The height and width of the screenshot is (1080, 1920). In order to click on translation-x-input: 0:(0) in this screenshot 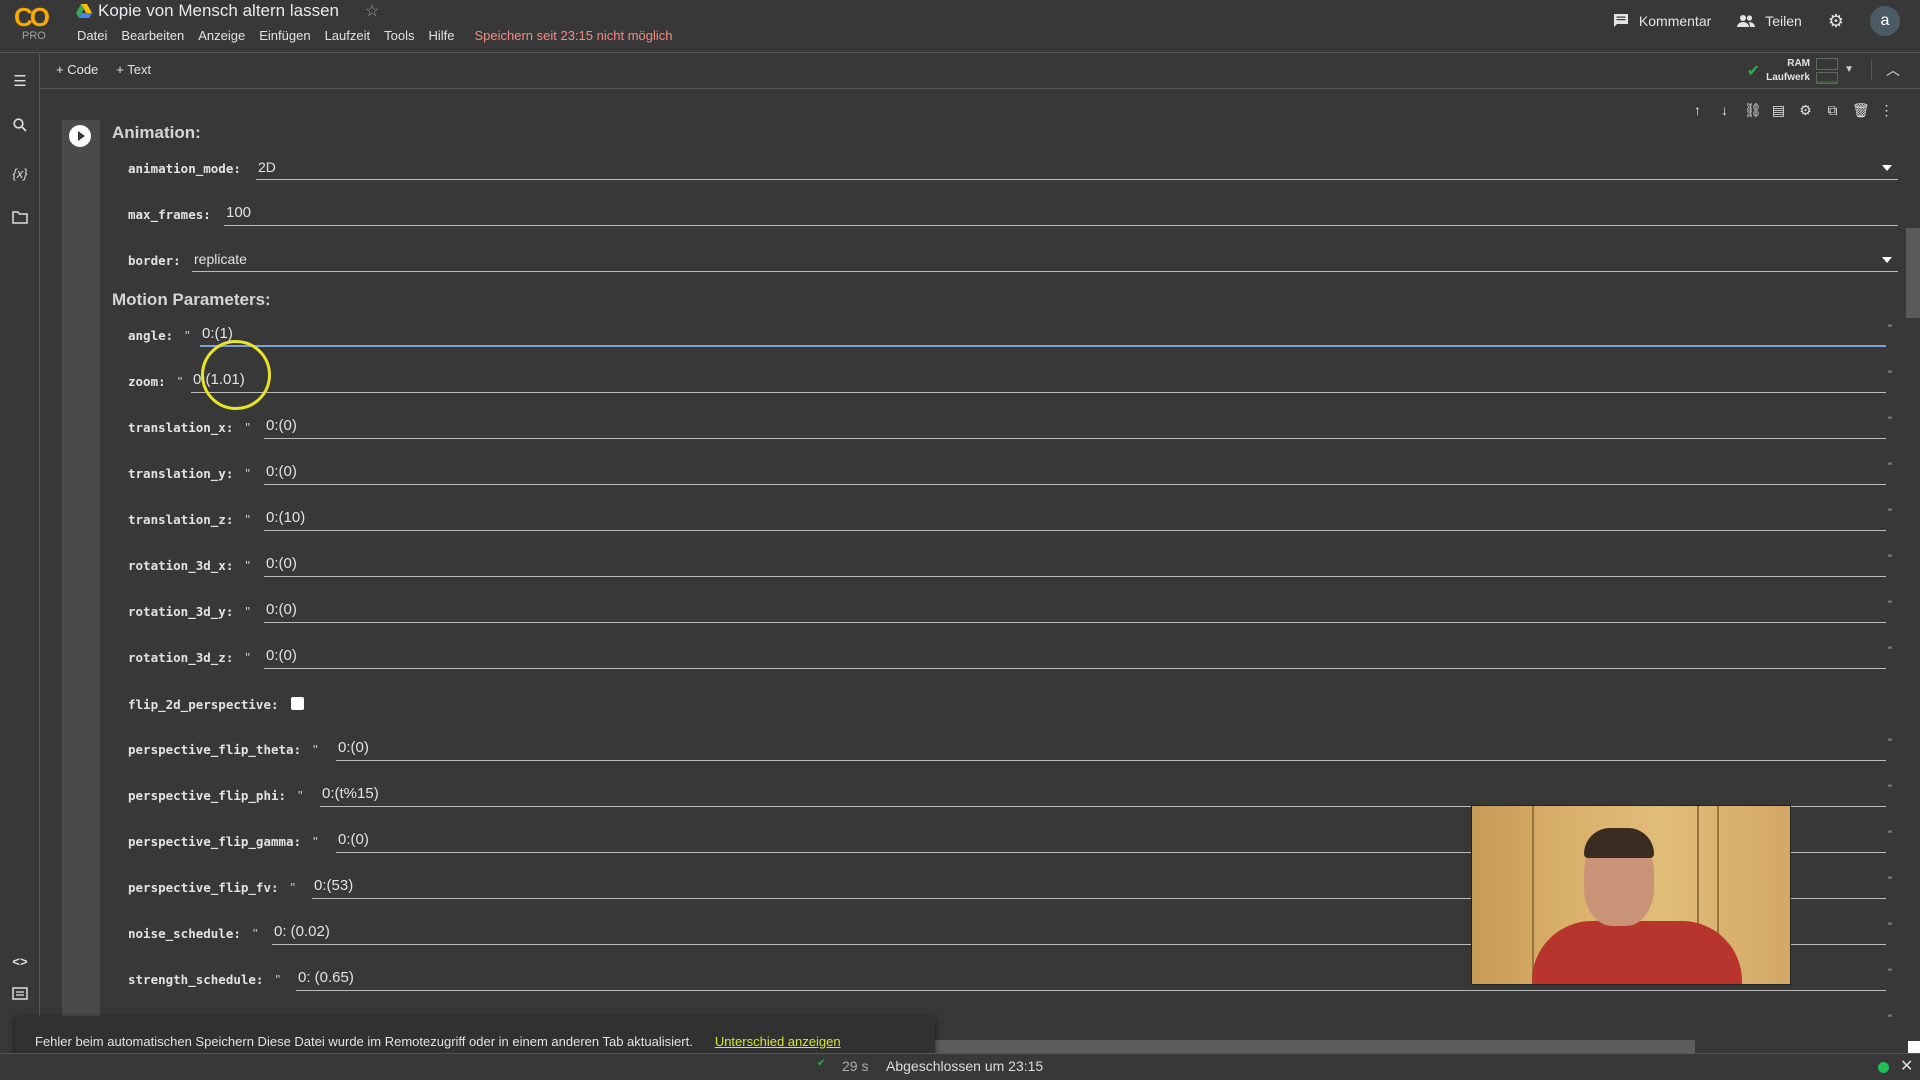, I will do `click(1075, 427)`.